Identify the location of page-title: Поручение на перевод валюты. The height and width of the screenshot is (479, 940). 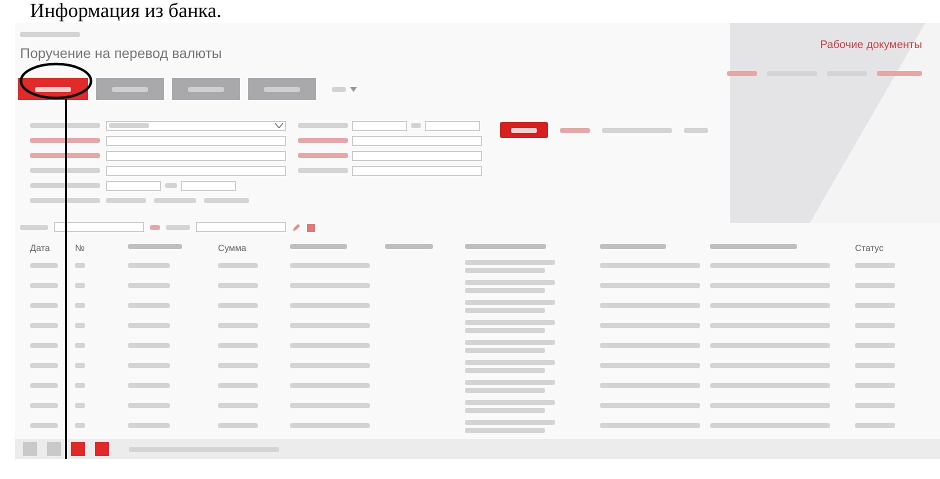
(121, 53).